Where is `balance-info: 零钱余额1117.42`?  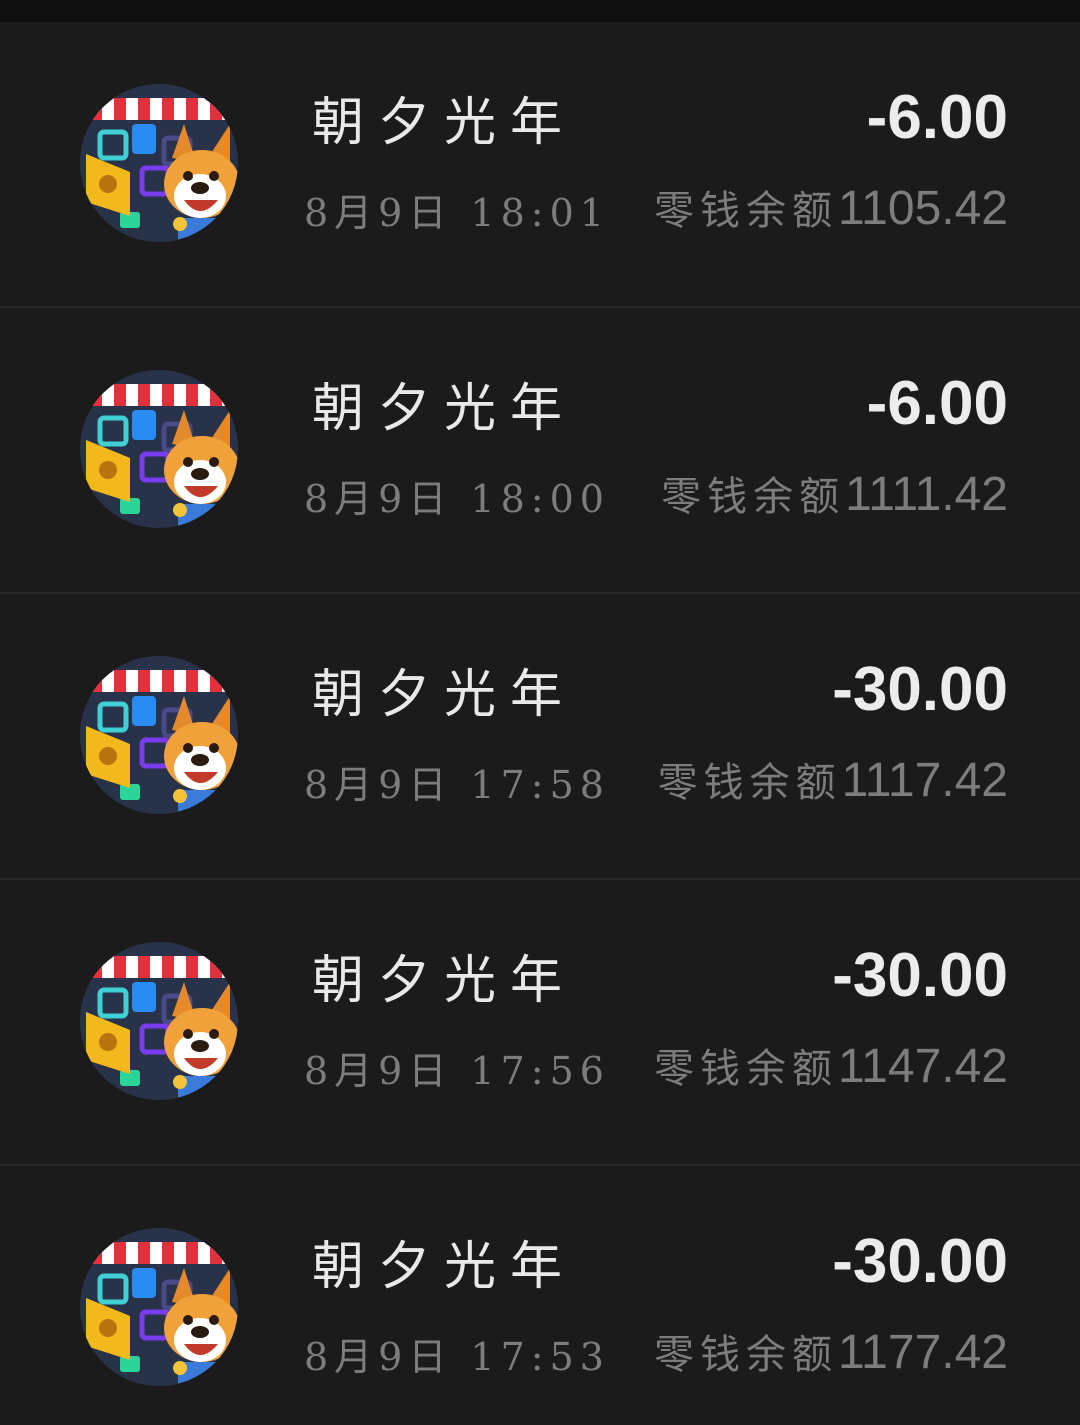 balance-info: 零钱余额1117.42 is located at coordinates (833, 779).